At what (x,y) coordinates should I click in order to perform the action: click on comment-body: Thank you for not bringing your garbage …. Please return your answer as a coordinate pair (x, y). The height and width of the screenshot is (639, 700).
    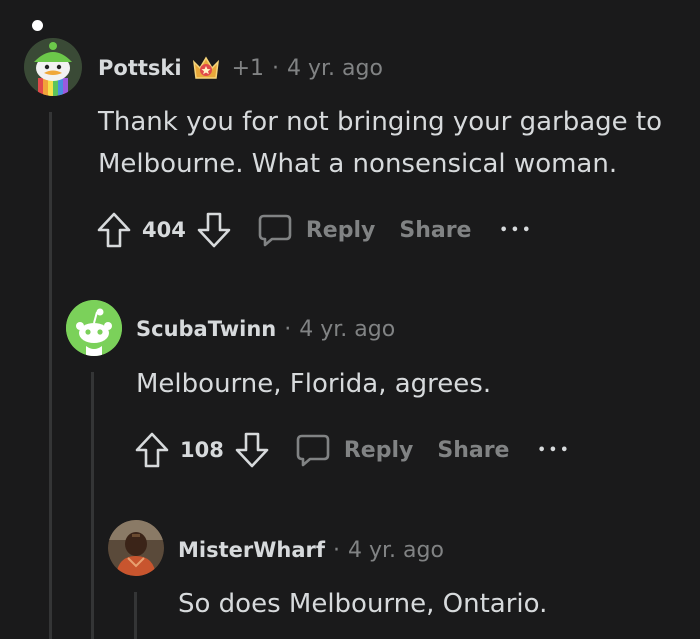
    Looking at the image, I should click on (380, 143).